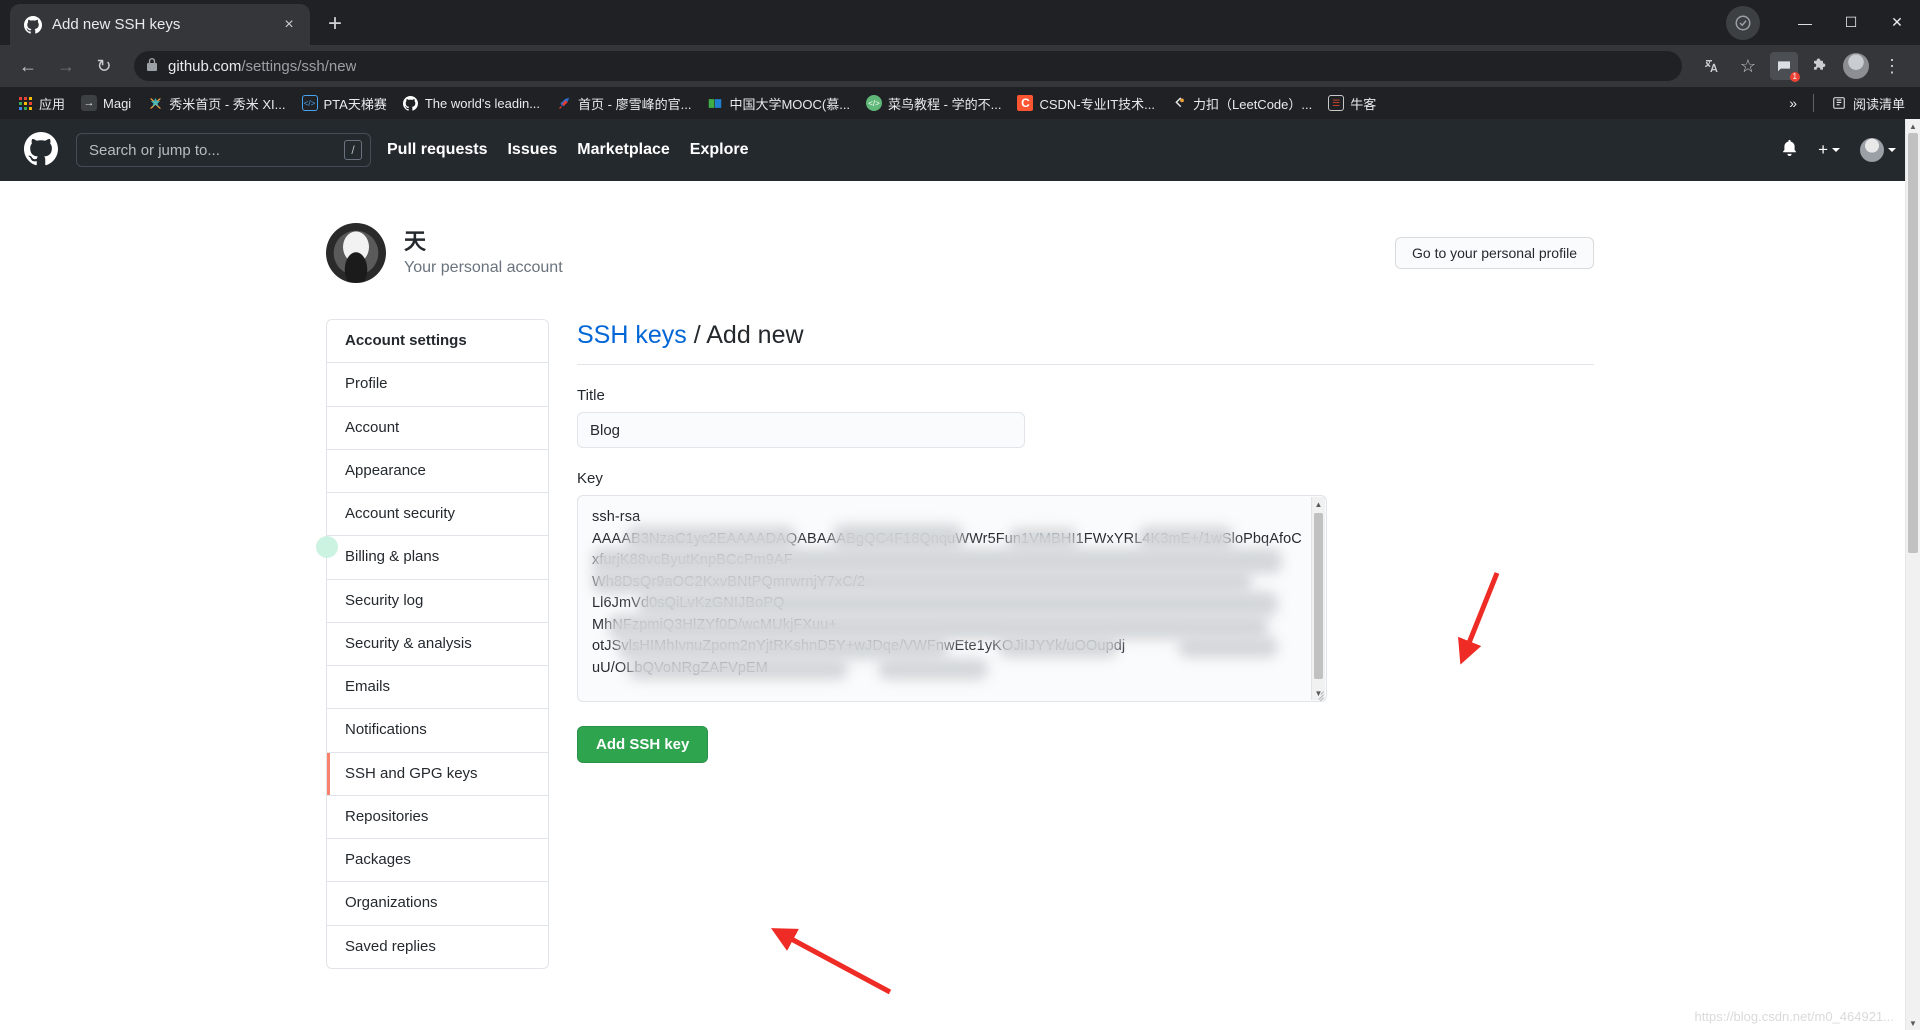 The width and height of the screenshot is (1920, 1030). I want to click on sidebar-item-notifications: Notifications, so click(437, 729).